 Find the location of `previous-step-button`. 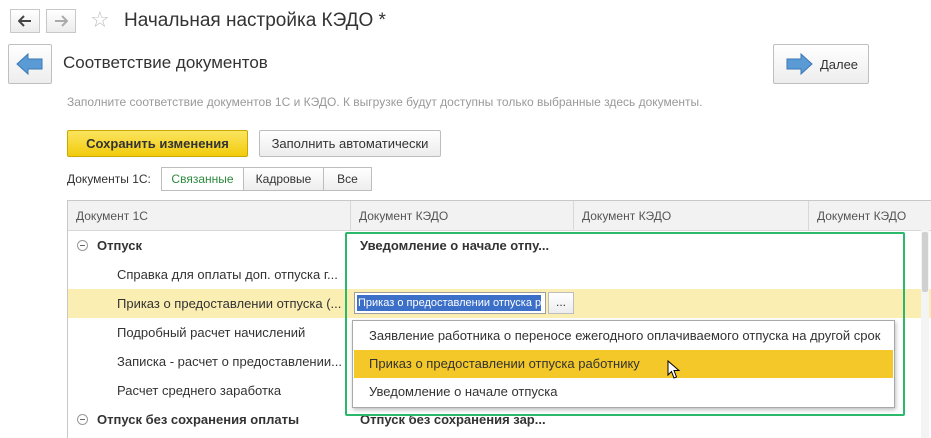

previous-step-button is located at coordinates (30, 64).